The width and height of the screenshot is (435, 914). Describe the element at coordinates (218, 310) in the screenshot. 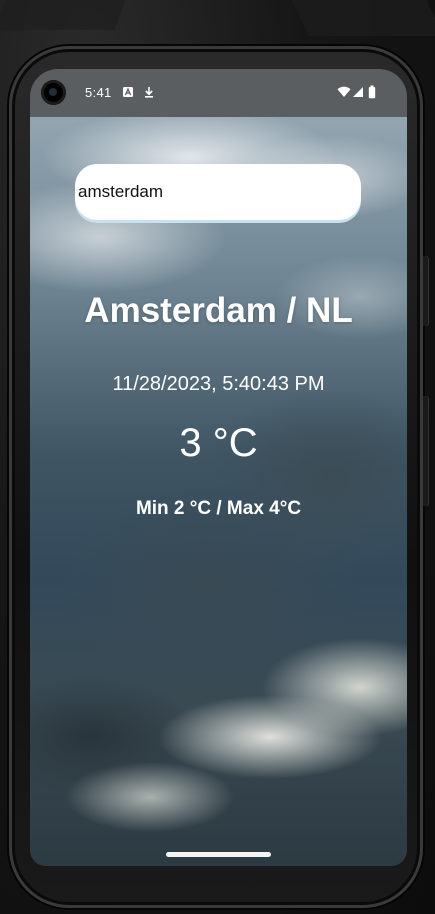

I see `location-title: Amsterdam / NL` at that location.